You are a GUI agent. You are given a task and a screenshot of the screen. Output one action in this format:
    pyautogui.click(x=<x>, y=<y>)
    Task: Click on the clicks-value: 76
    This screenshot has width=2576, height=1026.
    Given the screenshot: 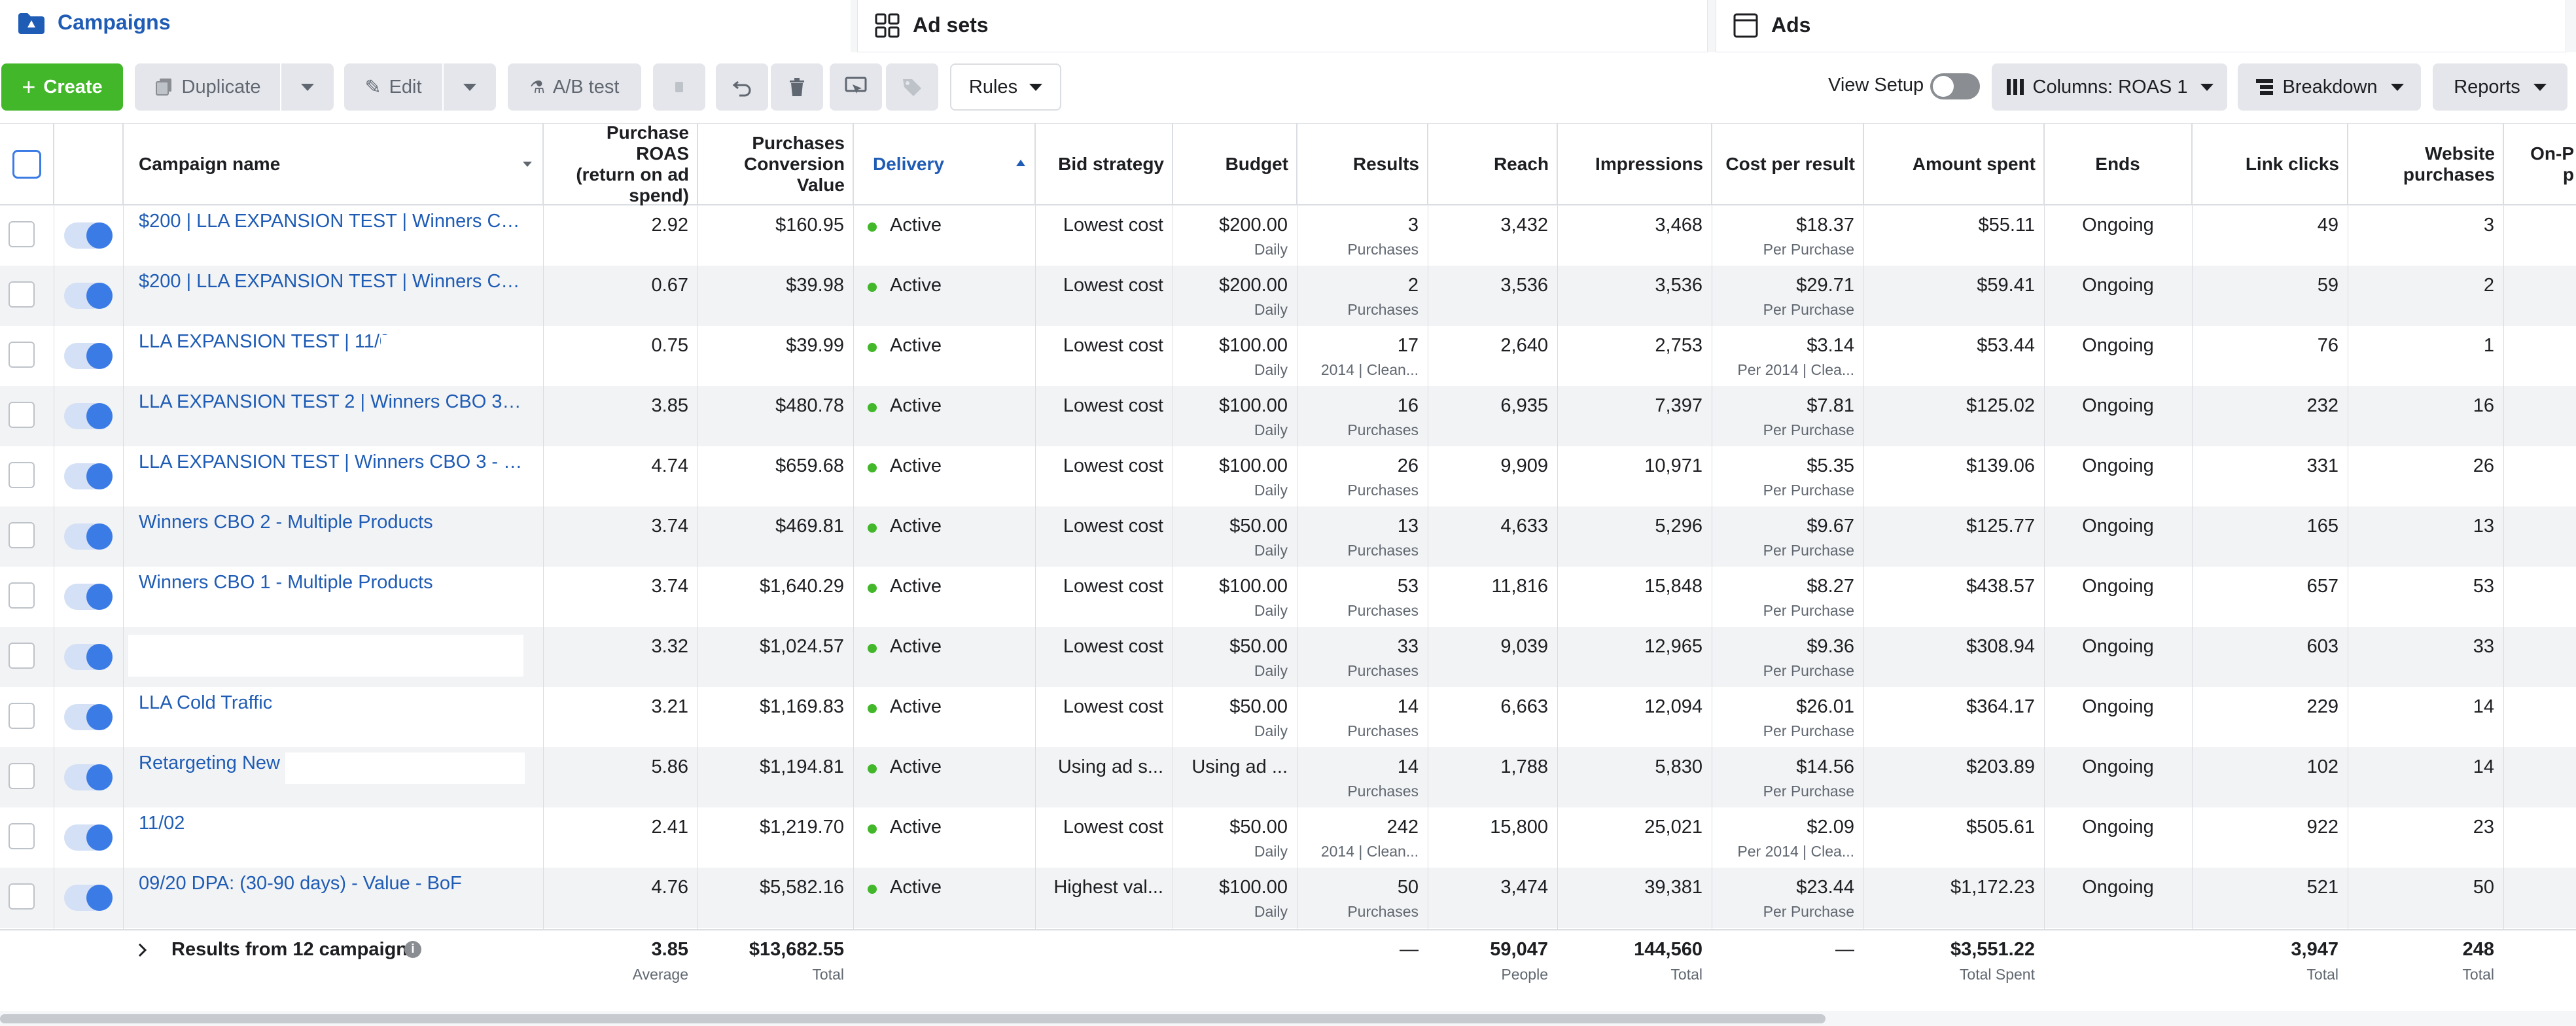 What is the action you would take?
    pyautogui.click(x=2327, y=345)
    